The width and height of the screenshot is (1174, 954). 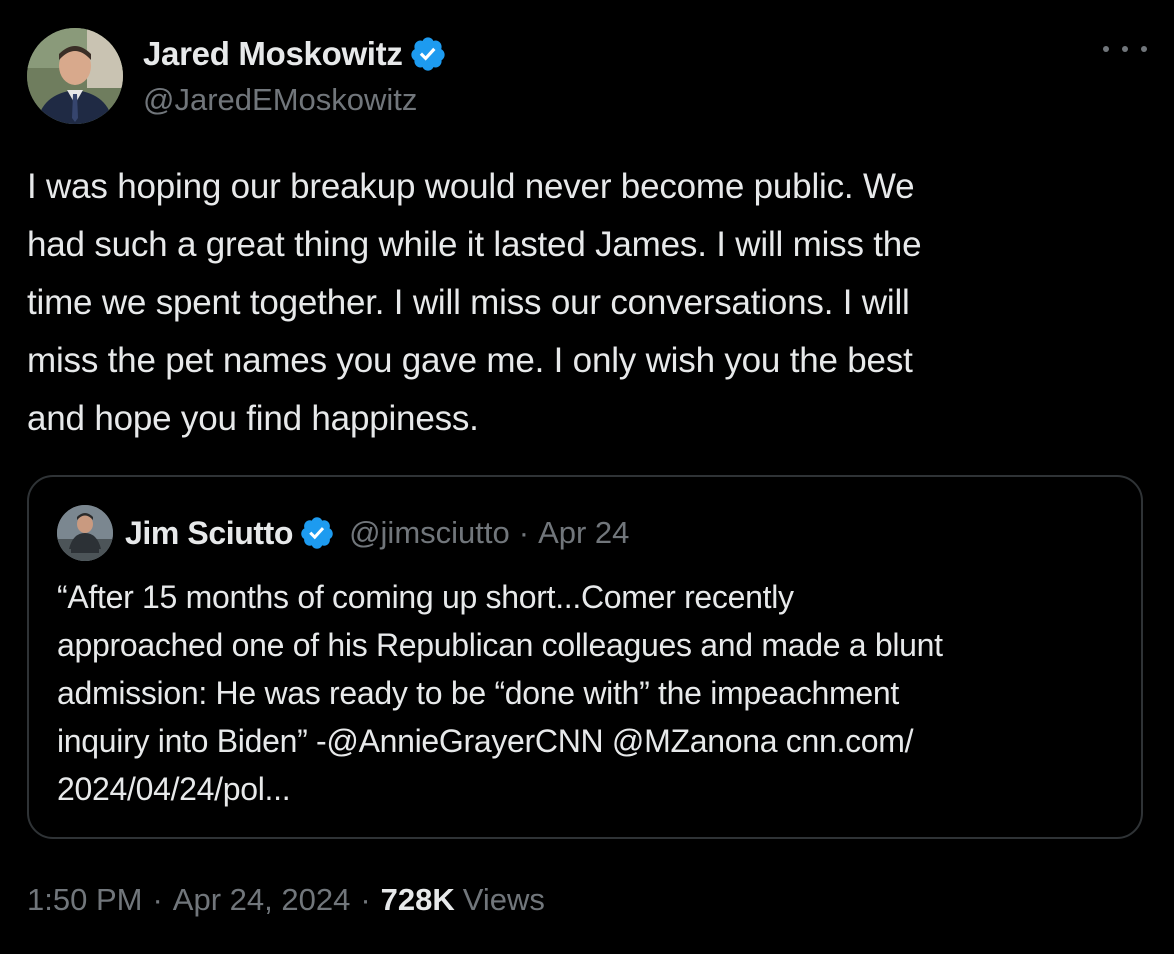 I want to click on quoted-author-avatar, so click(x=85, y=533).